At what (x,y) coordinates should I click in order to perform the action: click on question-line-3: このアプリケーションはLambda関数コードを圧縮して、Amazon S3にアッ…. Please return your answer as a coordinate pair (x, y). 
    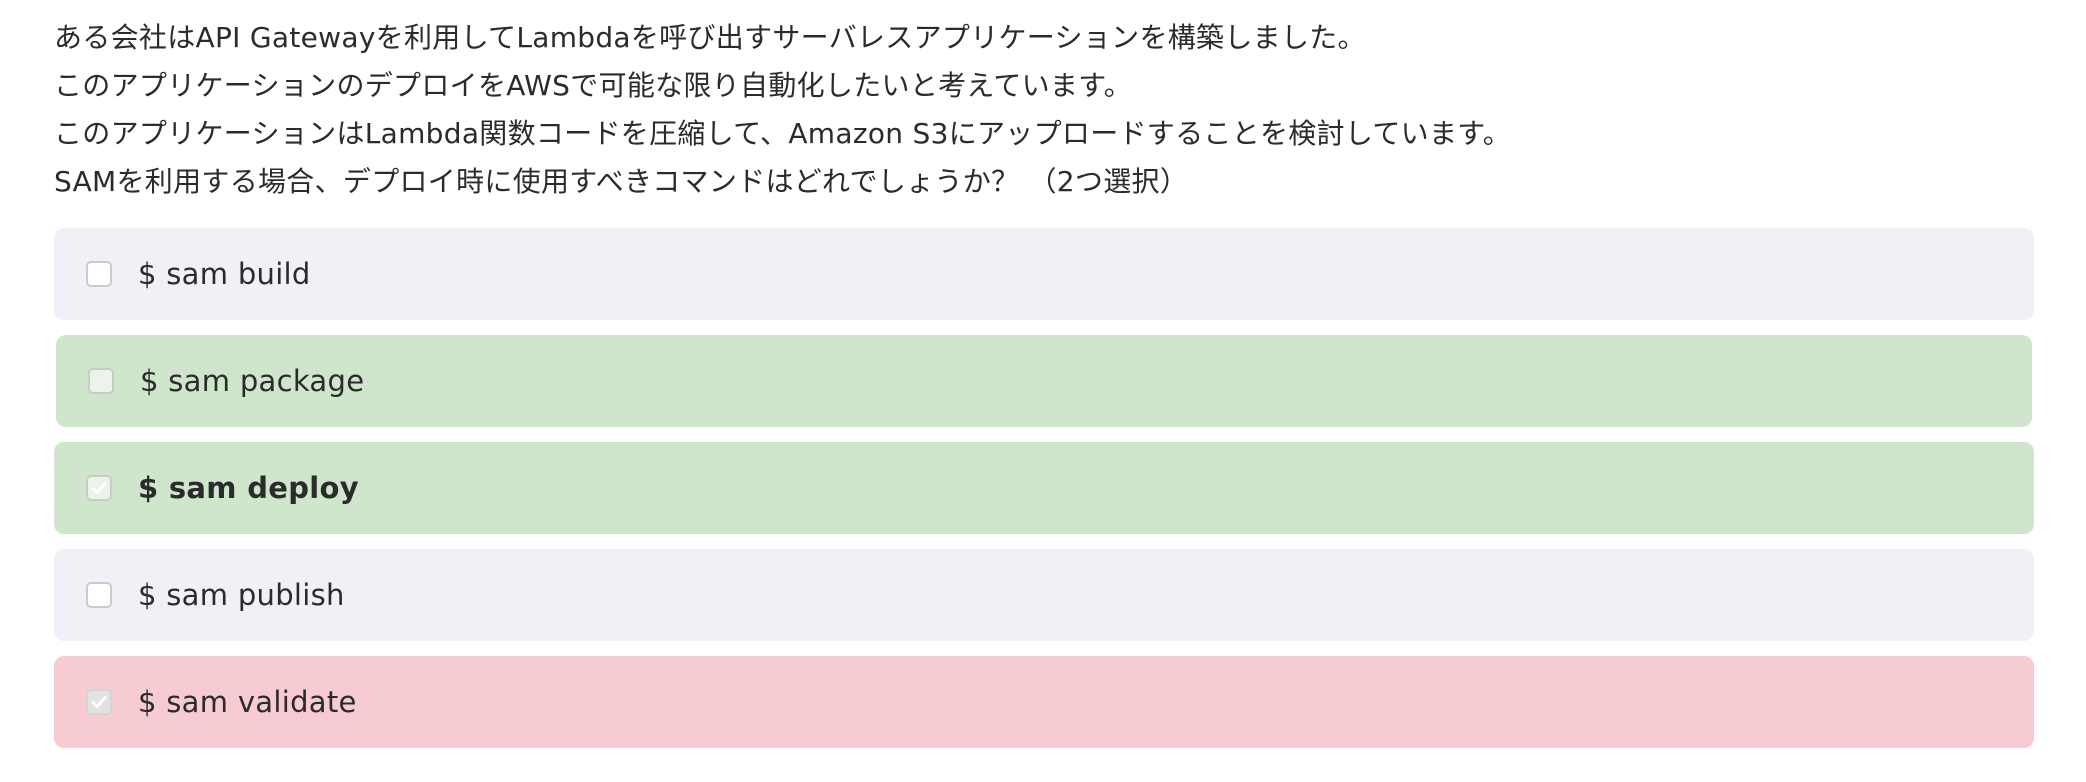
    Looking at the image, I should click on (783, 133).